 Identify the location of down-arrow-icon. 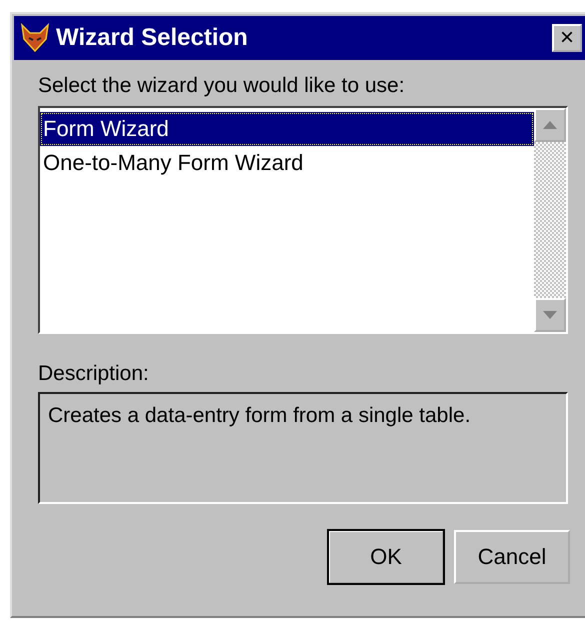
(550, 315).